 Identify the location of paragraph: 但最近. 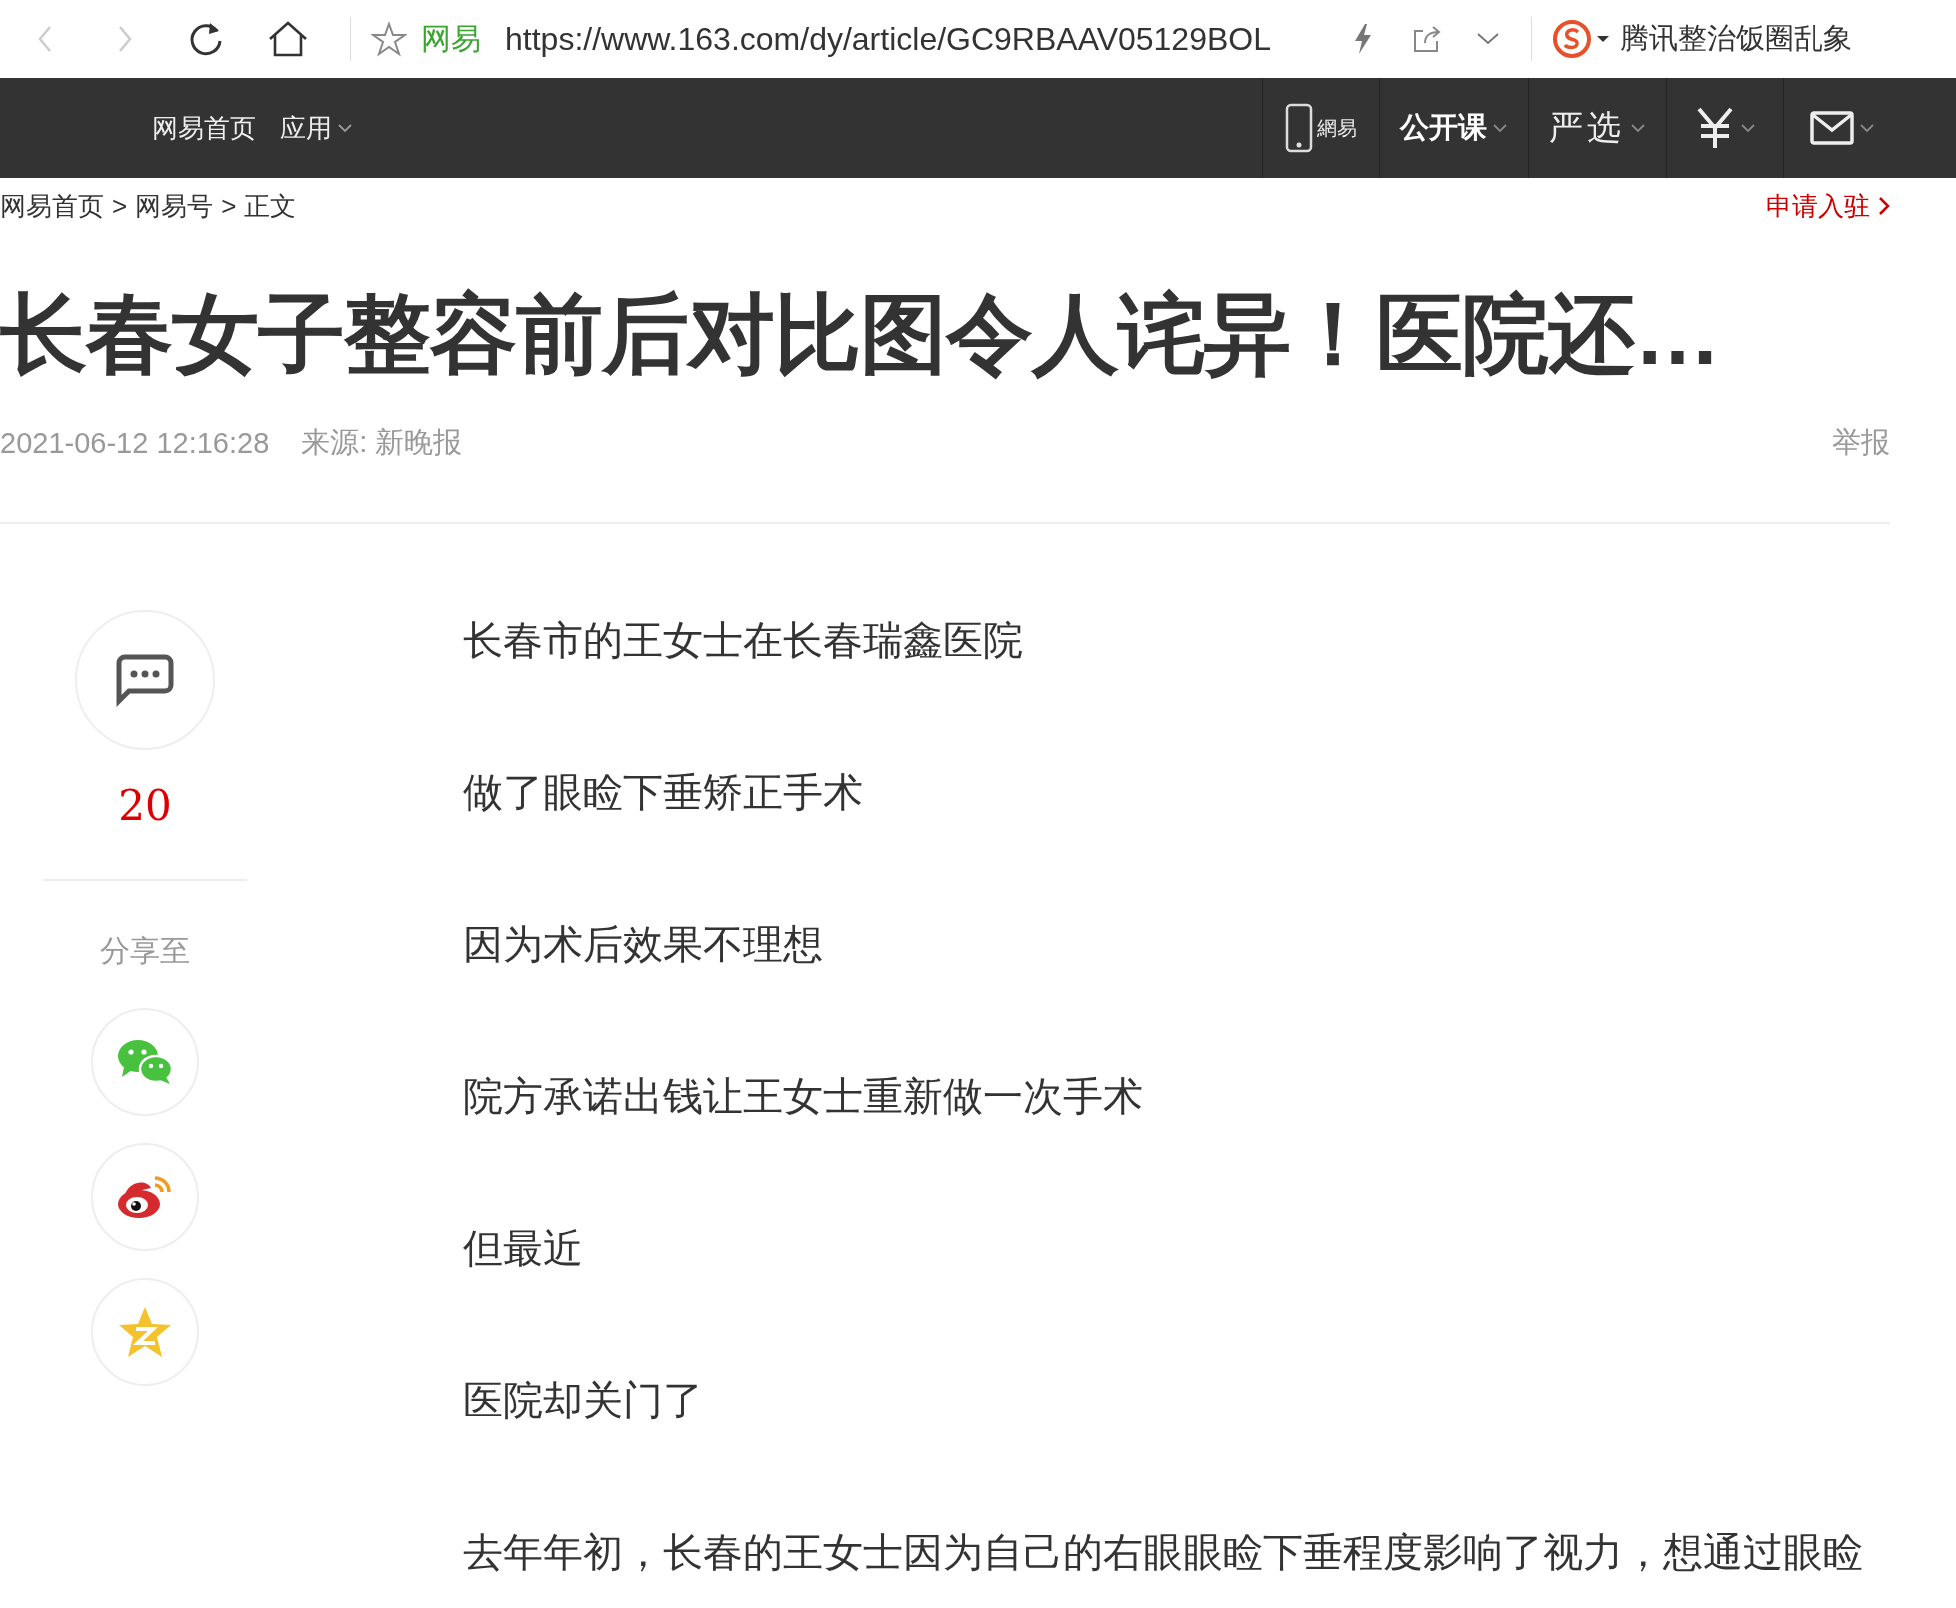
(523, 1248).